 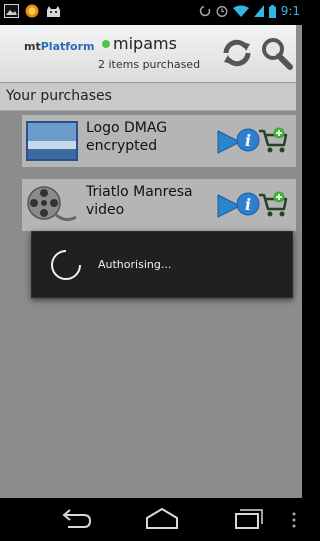 I want to click on image-thumbnail, so click(x=52, y=141).